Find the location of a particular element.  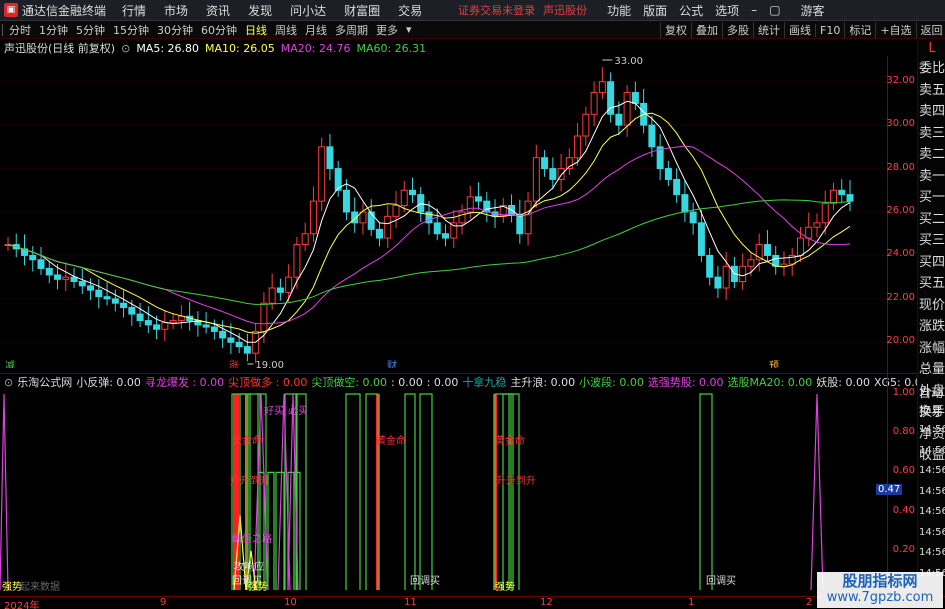

period-30min: 30分钟 is located at coordinates (175, 30).